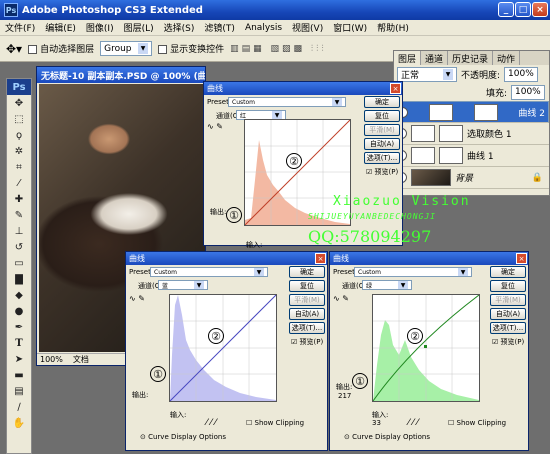  I want to click on zoom-level: 100%, so click(51, 359).